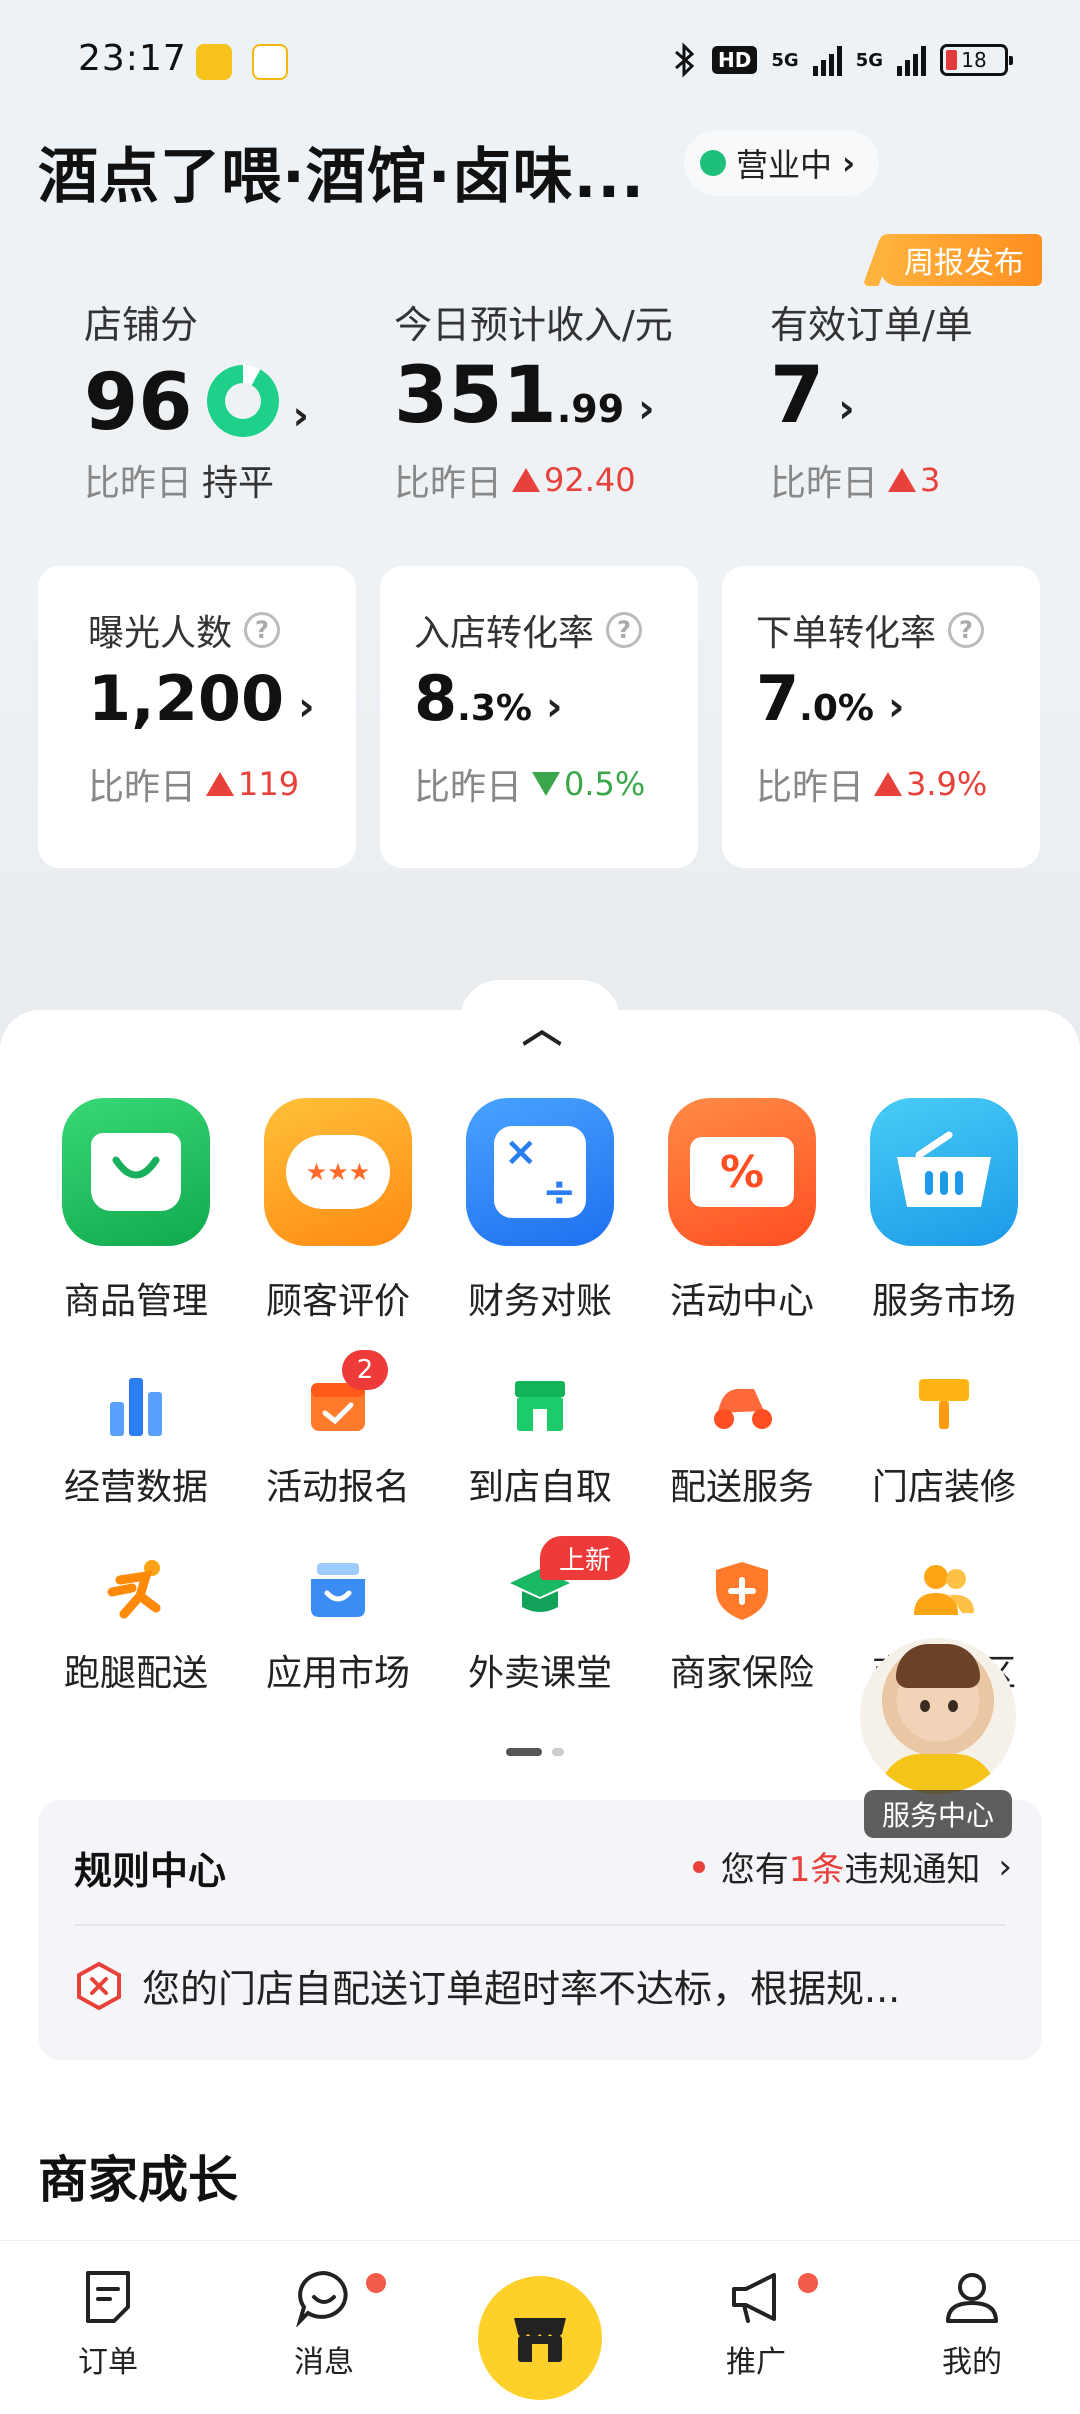 This screenshot has height=2414, width=1080. What do you see at coordinates (324, 2362) in the screenshot?
I see `tab-label: 消息` at bounding box center [324, 2362].